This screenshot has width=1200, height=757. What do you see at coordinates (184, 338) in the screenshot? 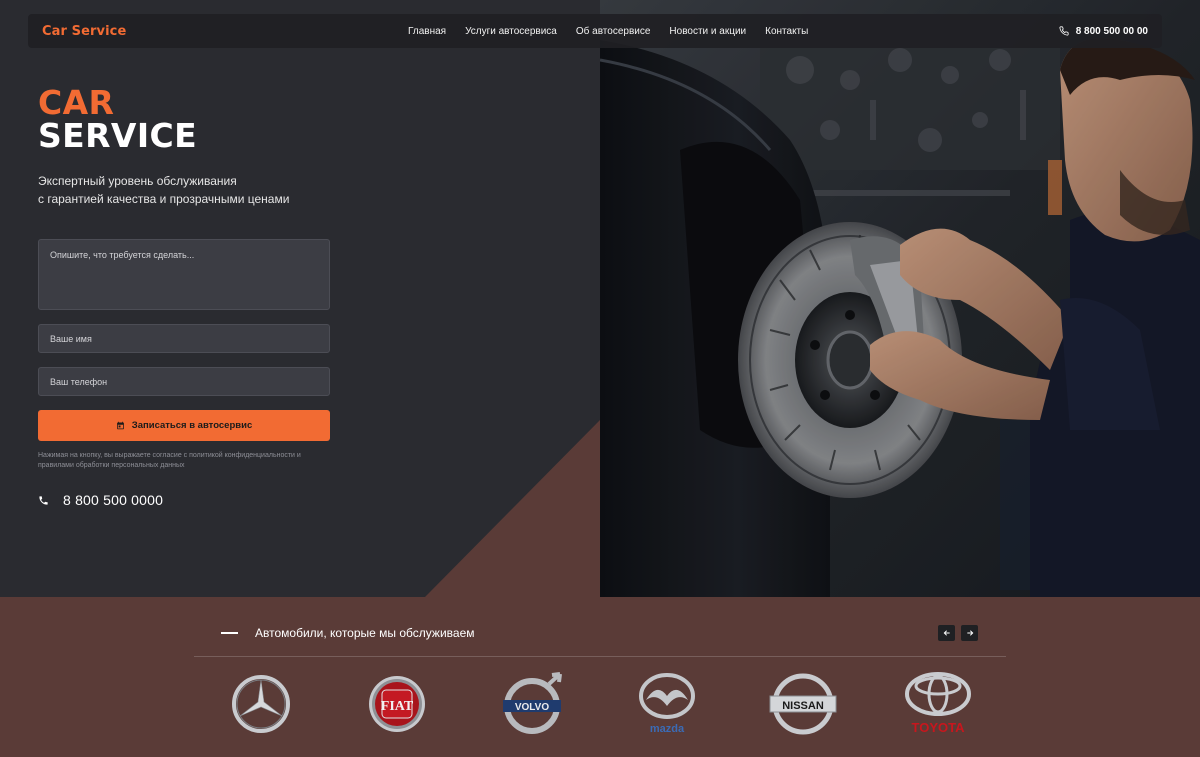
I see `name-field` at bounding box center [184, 338].